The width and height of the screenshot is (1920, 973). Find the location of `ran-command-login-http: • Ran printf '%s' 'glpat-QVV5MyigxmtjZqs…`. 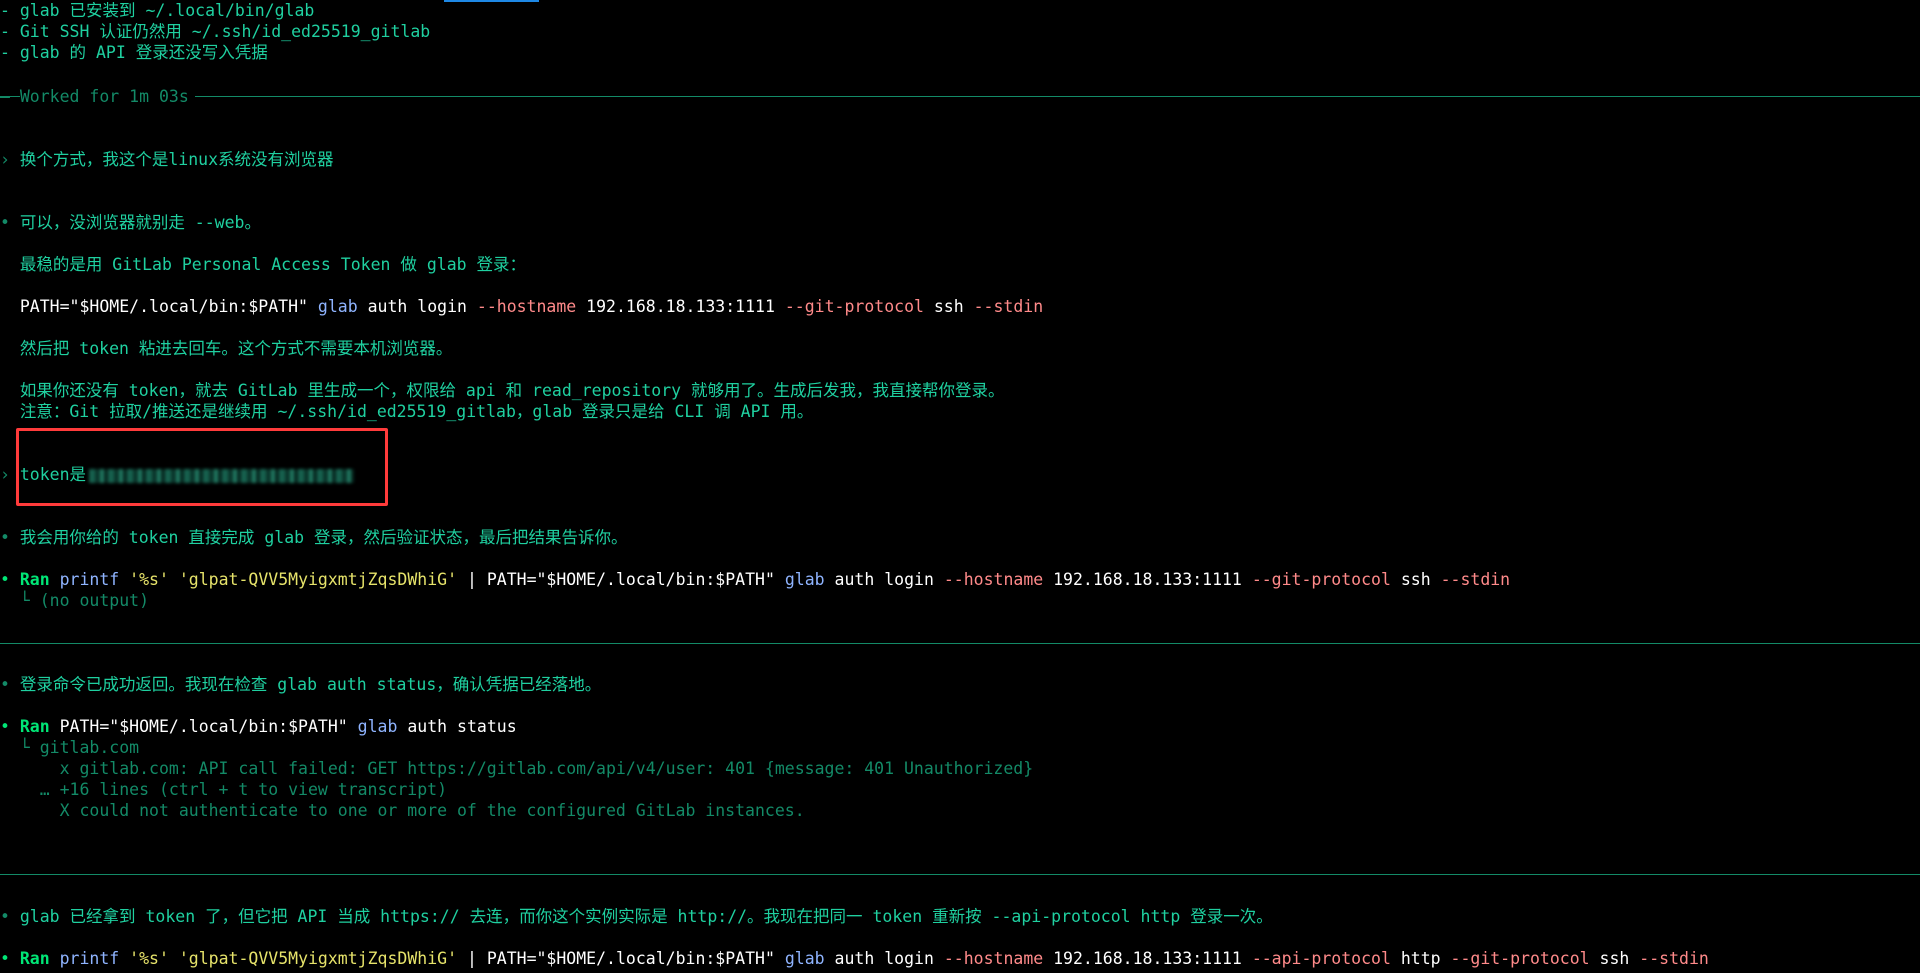

ran-command-login-http: • Ran printf '%s' 'glpat-QVV5MyigxmtjZqs… is located at coordinates (854, 958).